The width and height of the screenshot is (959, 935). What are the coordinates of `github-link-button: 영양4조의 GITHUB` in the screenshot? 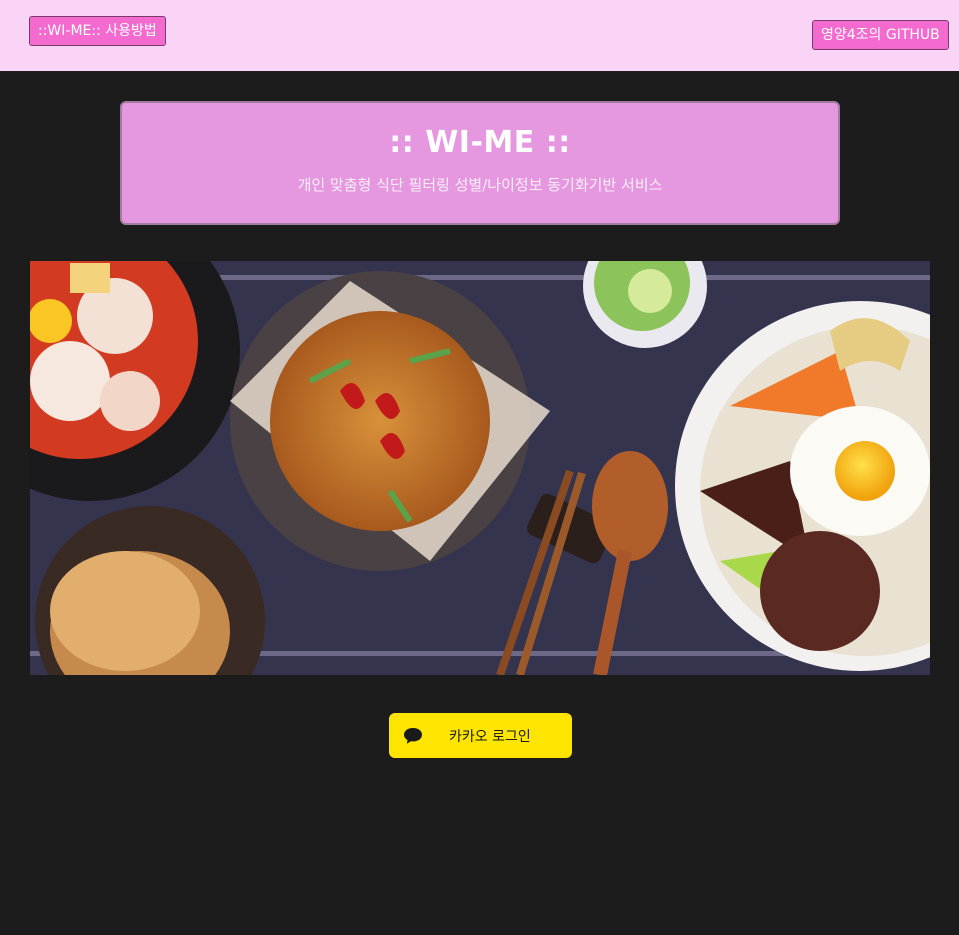 It's located at (880, 35).